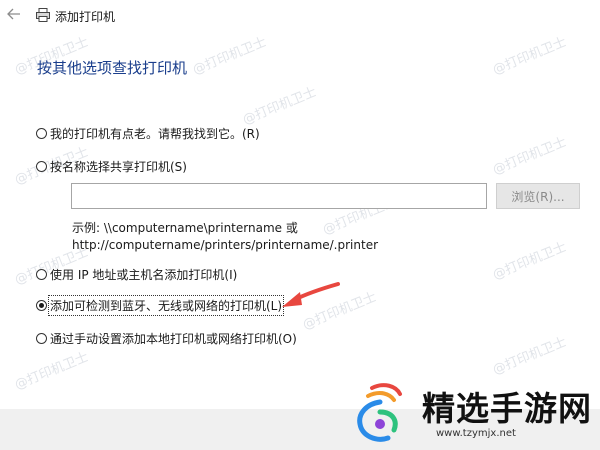 This screenshot has width=600, height=450. What do you see at coordinates (173, 339) in the screenshot?
I see `option-label: 通过手动设置添加本地打印机或网络打印机(O)` at bounding box center [173, 339].